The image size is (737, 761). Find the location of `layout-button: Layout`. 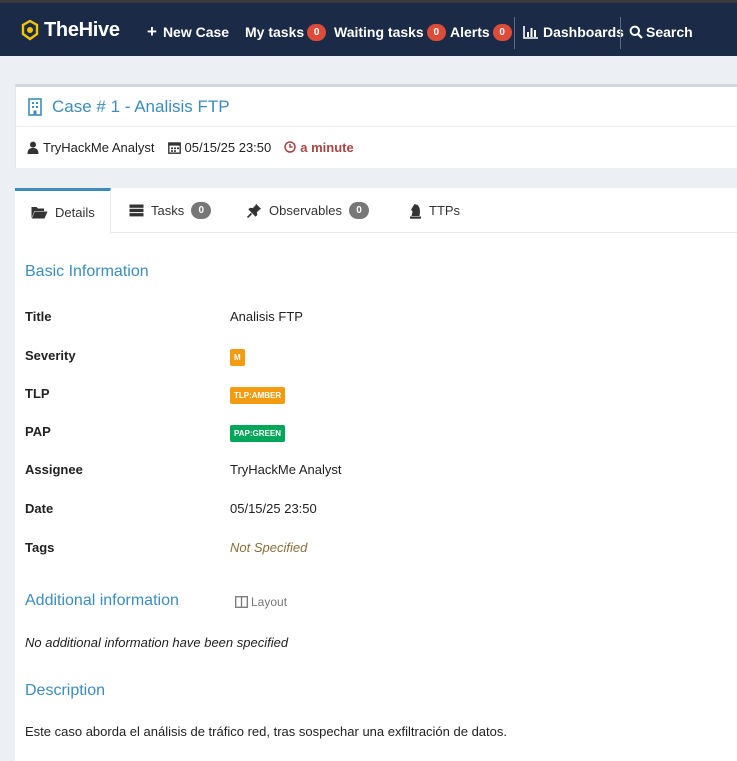

layout-button: Layout is located at coordinates (261, 602).